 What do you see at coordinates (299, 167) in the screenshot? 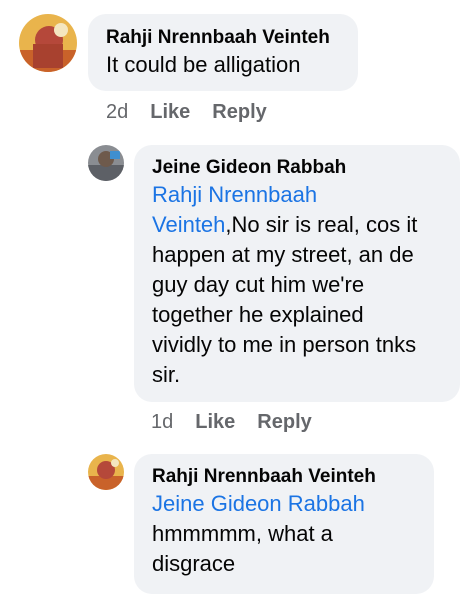
I see `comment-author: Jeine Gideon Rabbah` at bounding box center [299, 167].